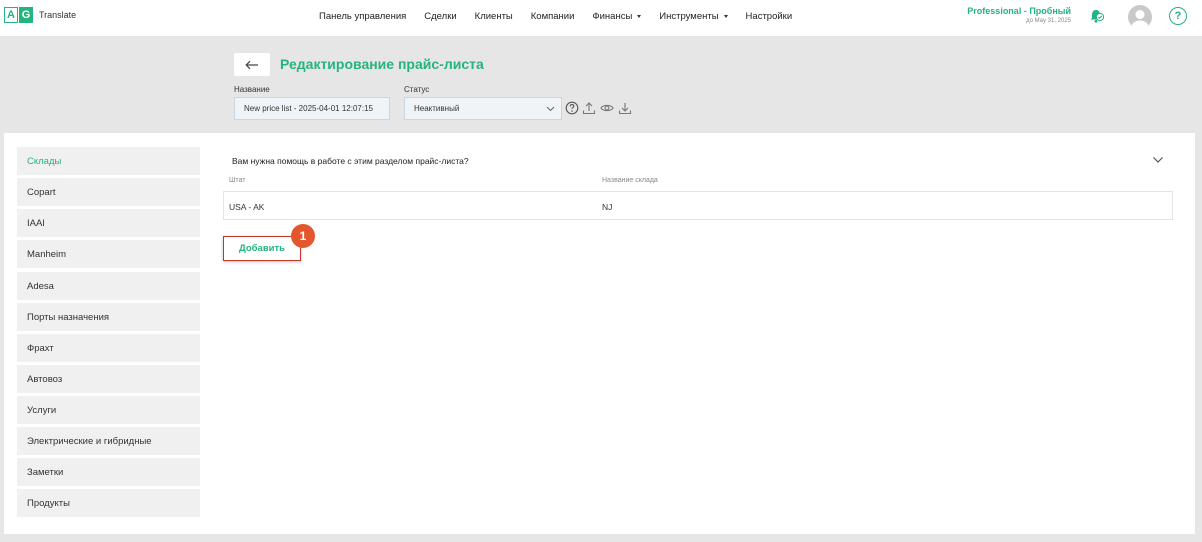 The width and height of the screenshot is (1202, 542). Describe the element at coordinates (440, 16) in the screenshot. I see `nav-deals: Сделки` at that location.